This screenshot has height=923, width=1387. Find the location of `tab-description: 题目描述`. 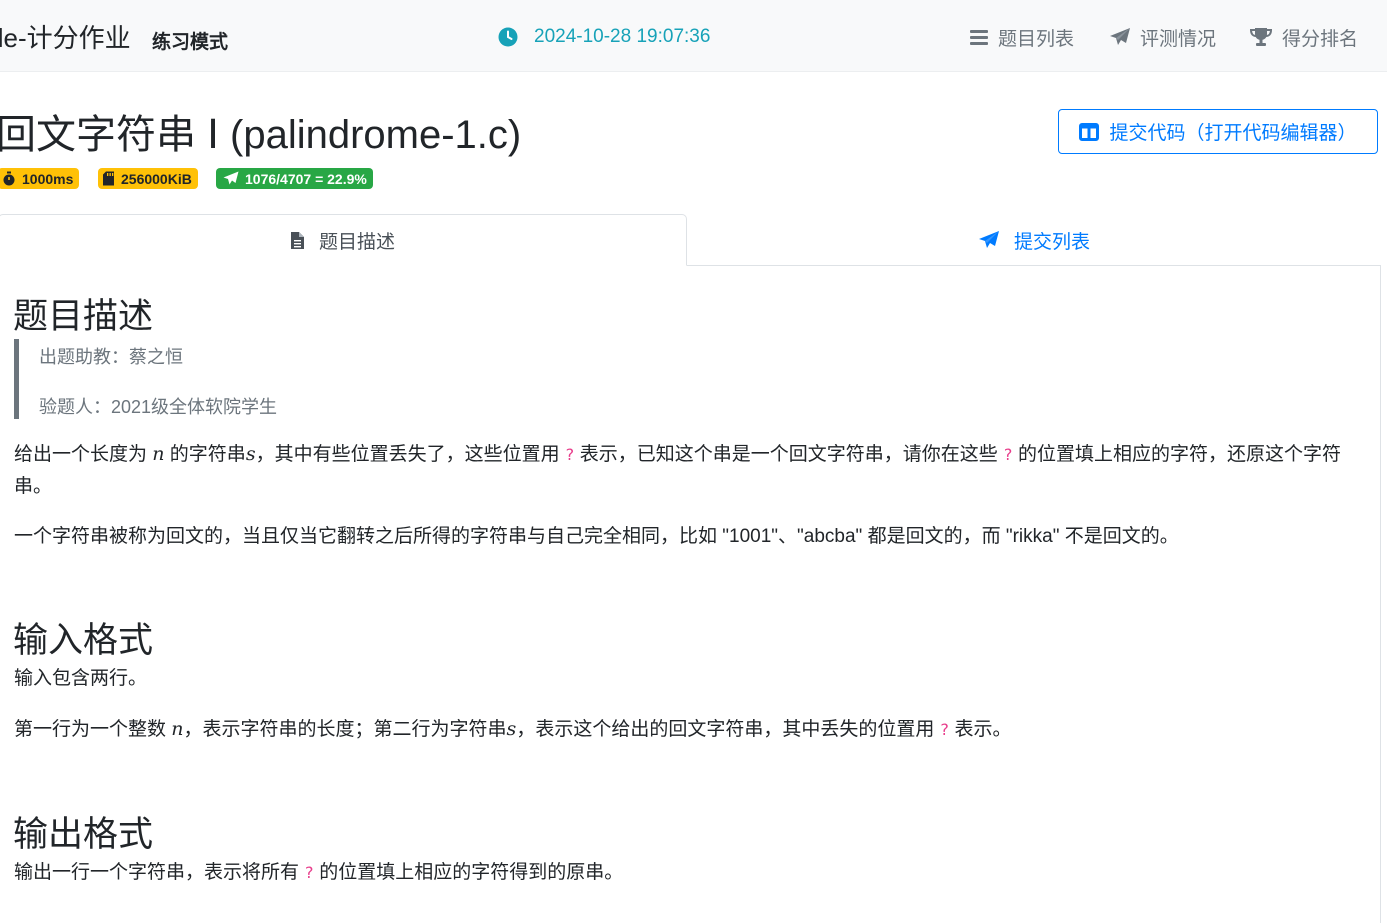

tab-description: 题目描述 is located at coordinates (343, 240).